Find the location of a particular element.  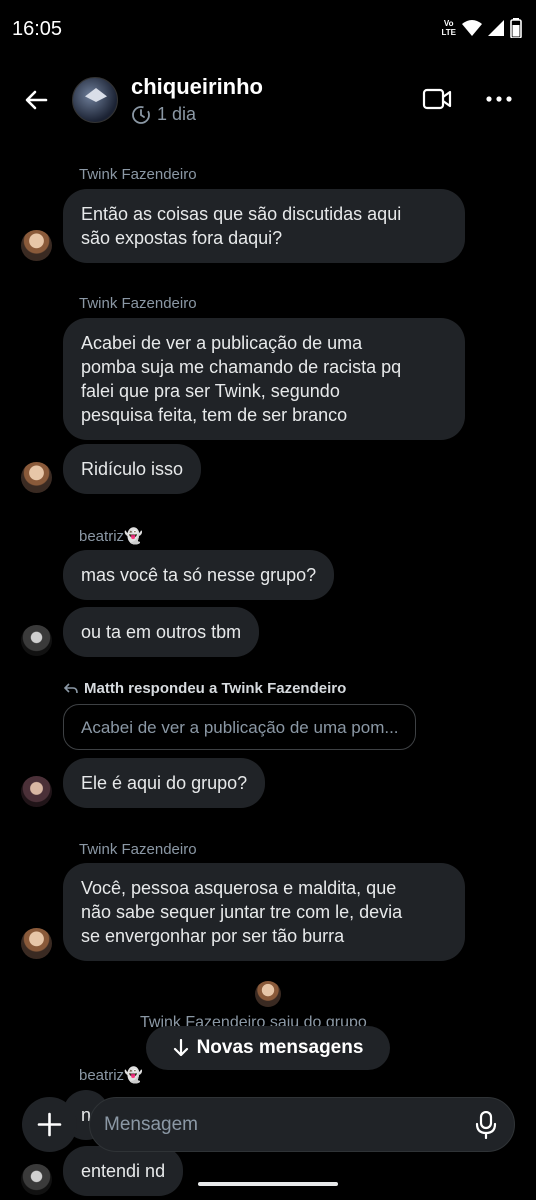

timer-icon is located at coordinates (141, 114).